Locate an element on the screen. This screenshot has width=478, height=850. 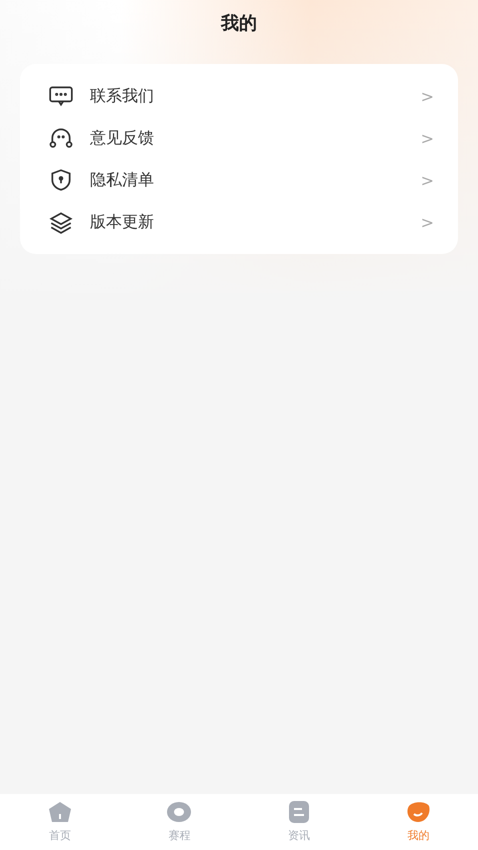
home-icon is located at coordinates (59, 812).